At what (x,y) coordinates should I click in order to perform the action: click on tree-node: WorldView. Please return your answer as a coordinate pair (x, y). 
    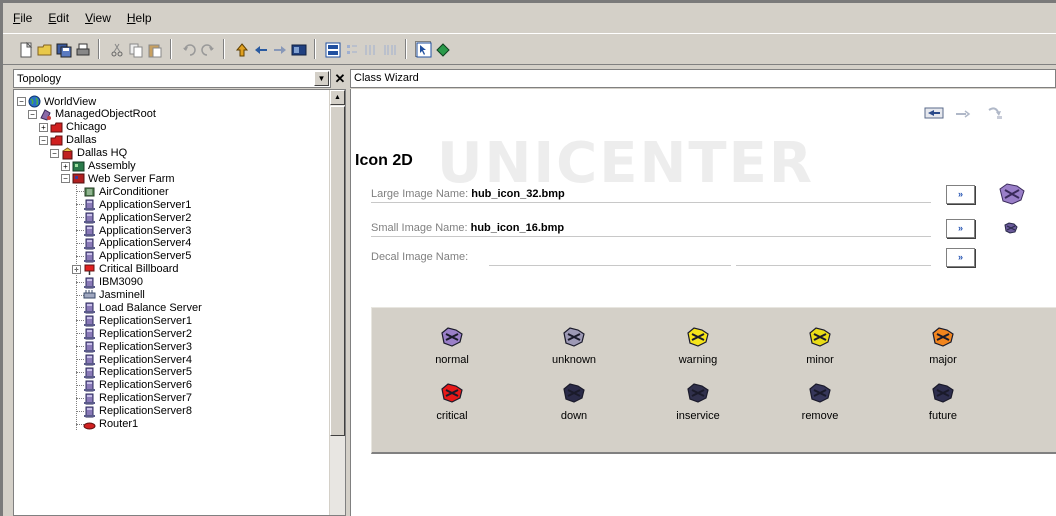
    Looking at the image, I should click on (62, 101).